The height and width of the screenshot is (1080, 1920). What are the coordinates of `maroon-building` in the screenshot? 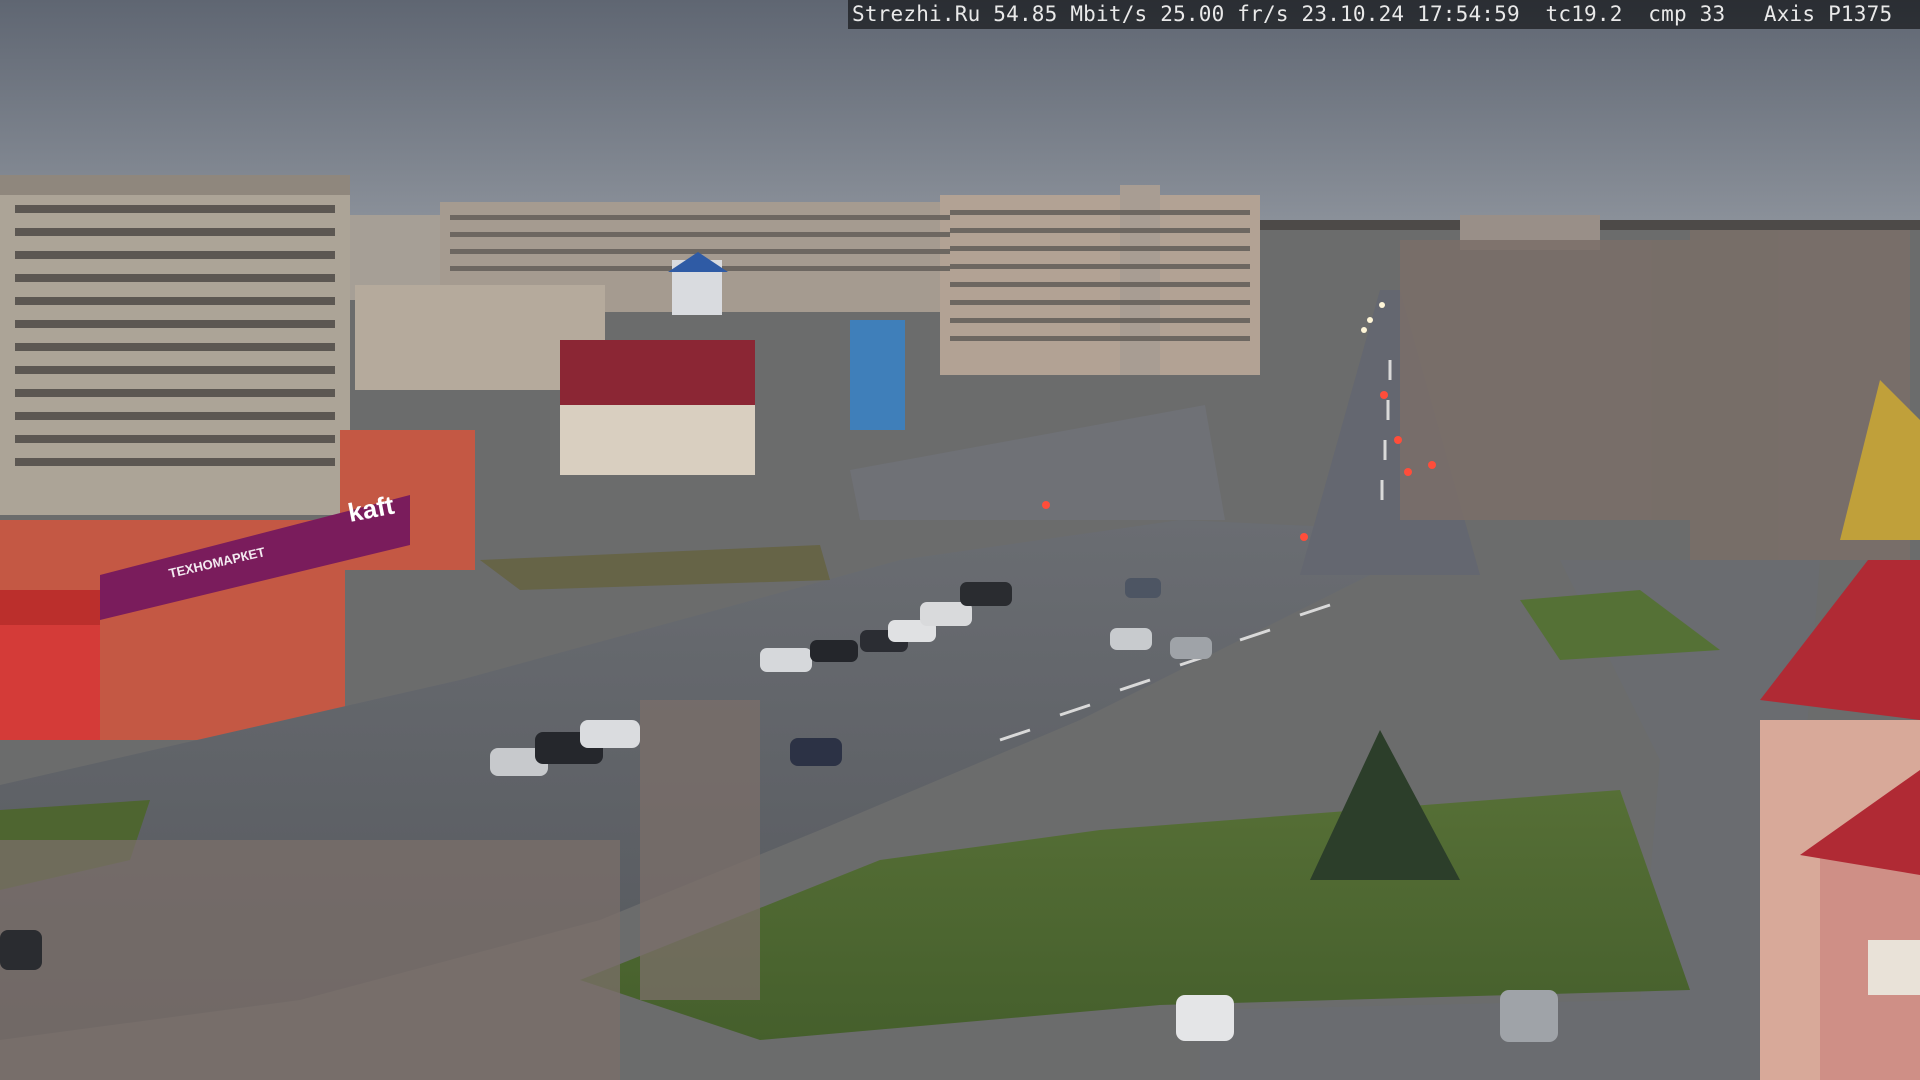 It's located at (657, 375).